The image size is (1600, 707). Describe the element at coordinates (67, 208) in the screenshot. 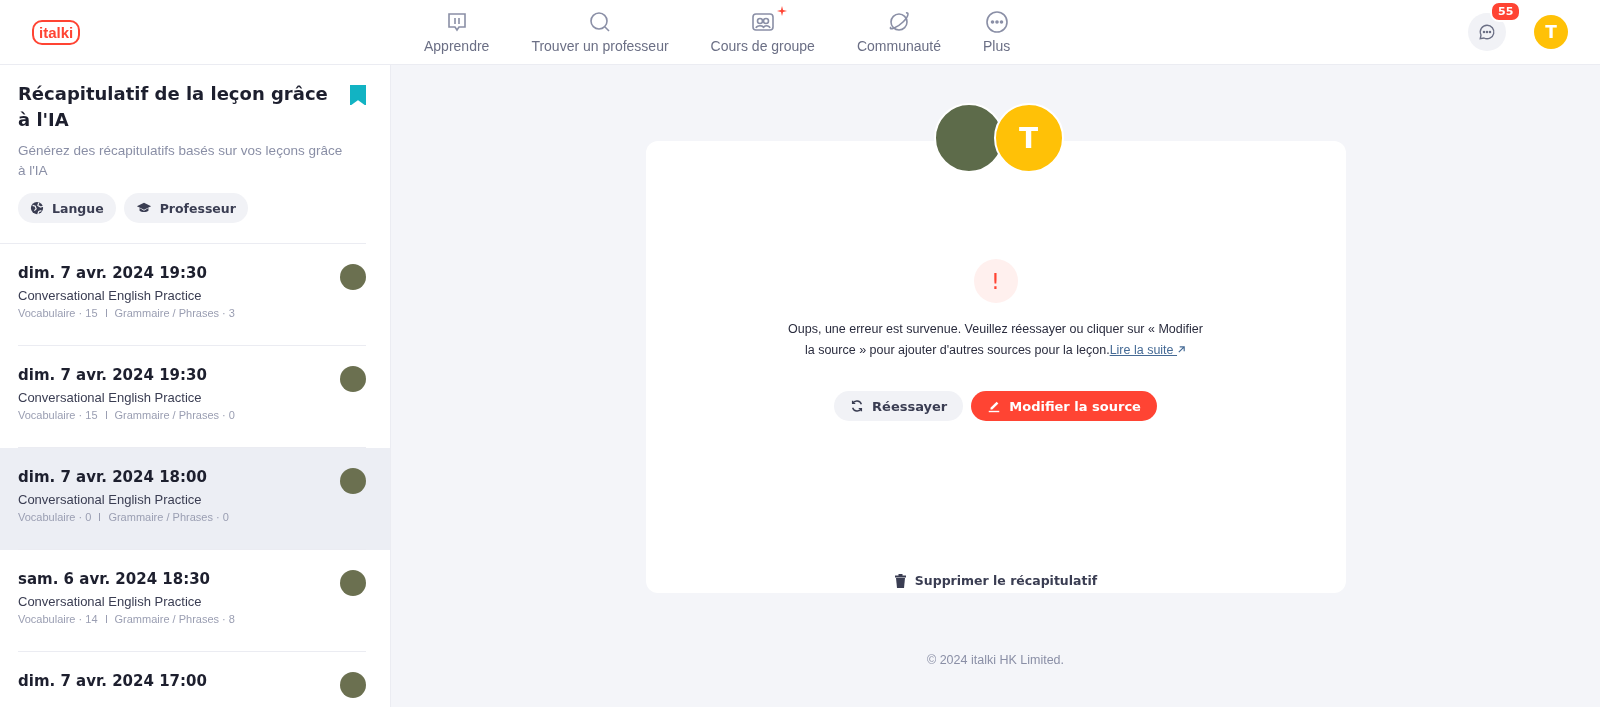

I see `filter-chip: Langue` at that location.